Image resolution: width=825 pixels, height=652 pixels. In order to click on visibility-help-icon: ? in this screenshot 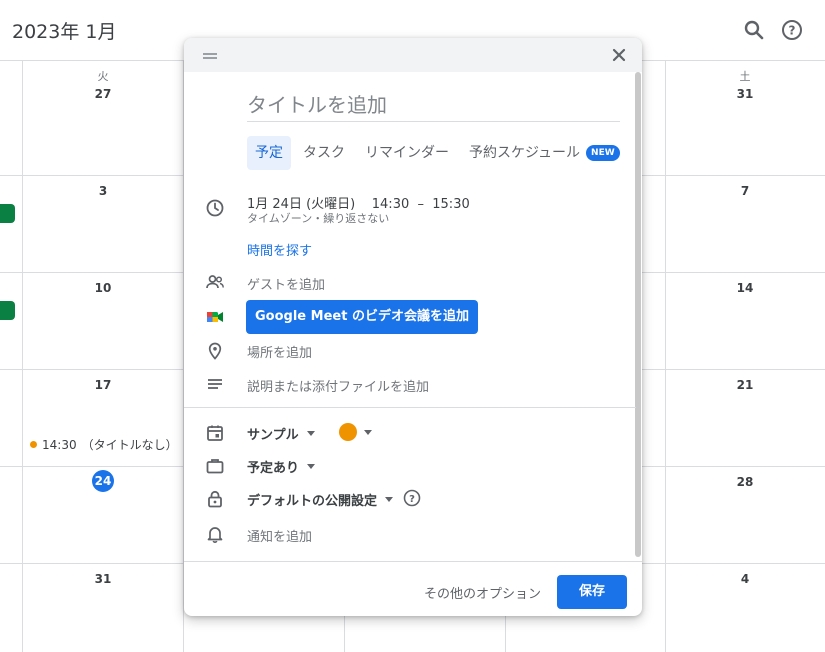, I will do `click(412, 498)`.